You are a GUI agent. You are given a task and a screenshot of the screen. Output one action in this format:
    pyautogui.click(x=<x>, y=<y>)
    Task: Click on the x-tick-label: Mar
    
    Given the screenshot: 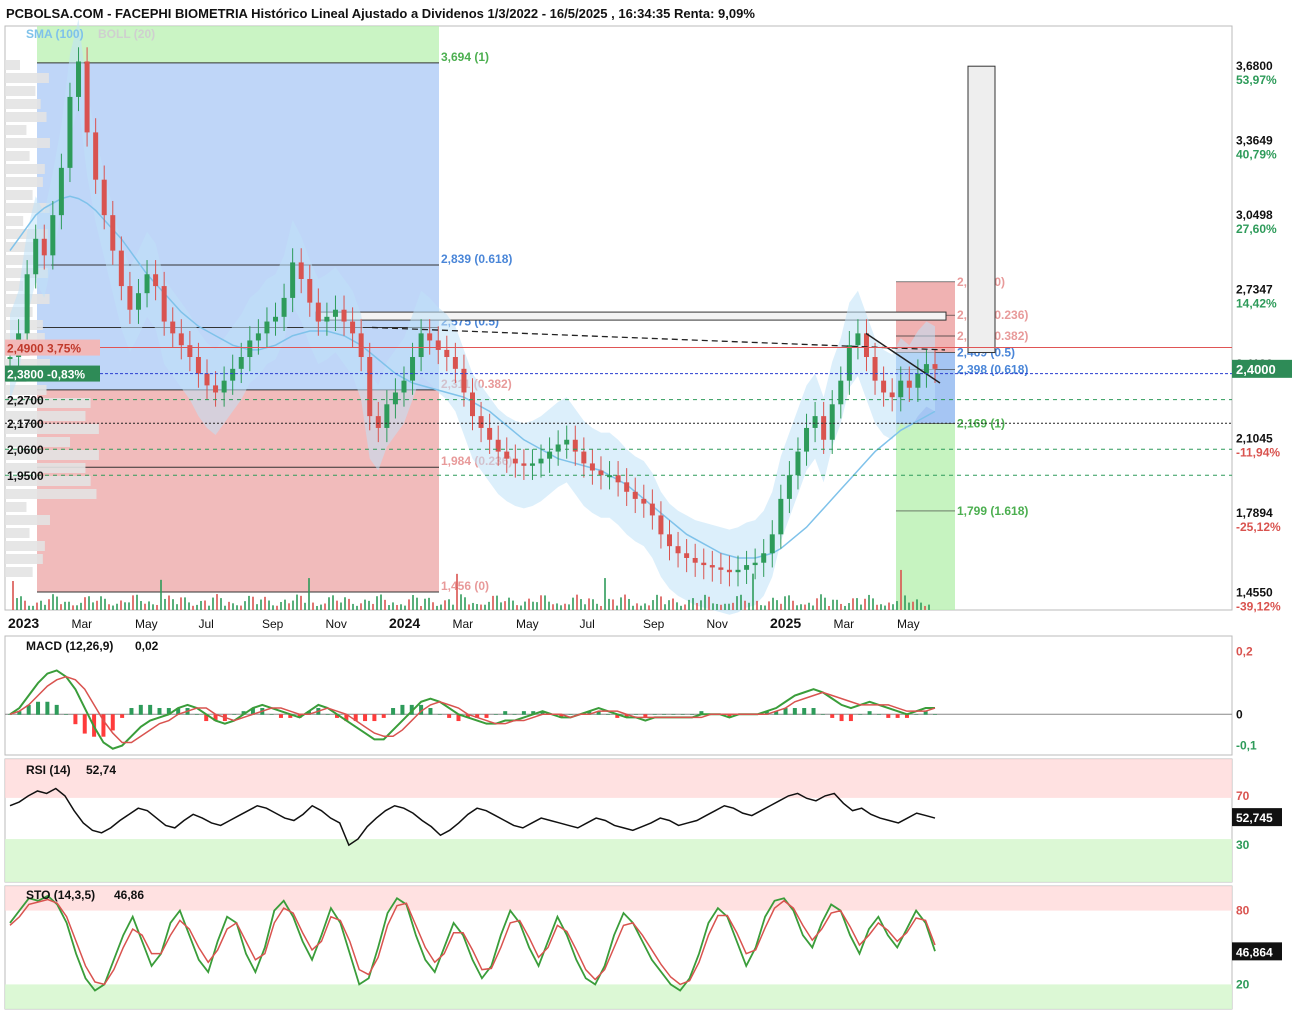 What is the action you would take?
    pyautogui.click(x=844, y=624)
    